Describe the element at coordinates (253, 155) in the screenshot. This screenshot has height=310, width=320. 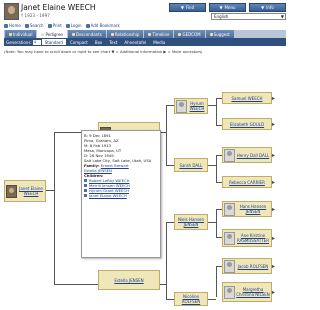
I see `person-link: Henry Dall DALL` at that location.